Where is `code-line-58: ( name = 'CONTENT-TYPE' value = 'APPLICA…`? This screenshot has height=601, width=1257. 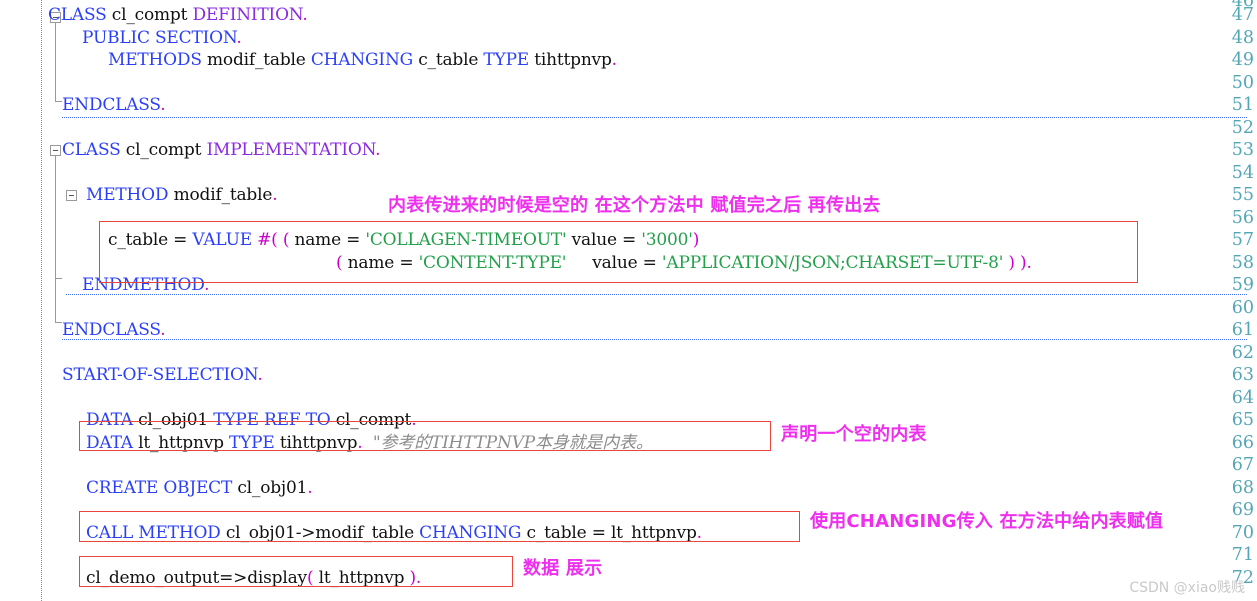
code-line-58: ( name = 'CONTENT-TYPE' value = 'APPLICA… is located at coordinates (684, 263).